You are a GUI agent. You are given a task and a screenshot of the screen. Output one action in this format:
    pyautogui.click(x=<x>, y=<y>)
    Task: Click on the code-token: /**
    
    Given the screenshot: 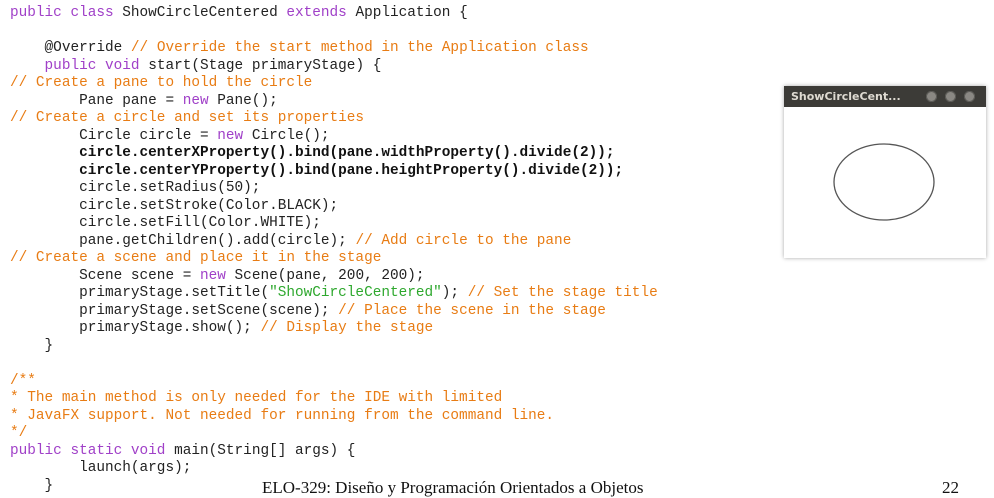 What is the action you would take?
    pyautogui.click(x=23, y=380)
    